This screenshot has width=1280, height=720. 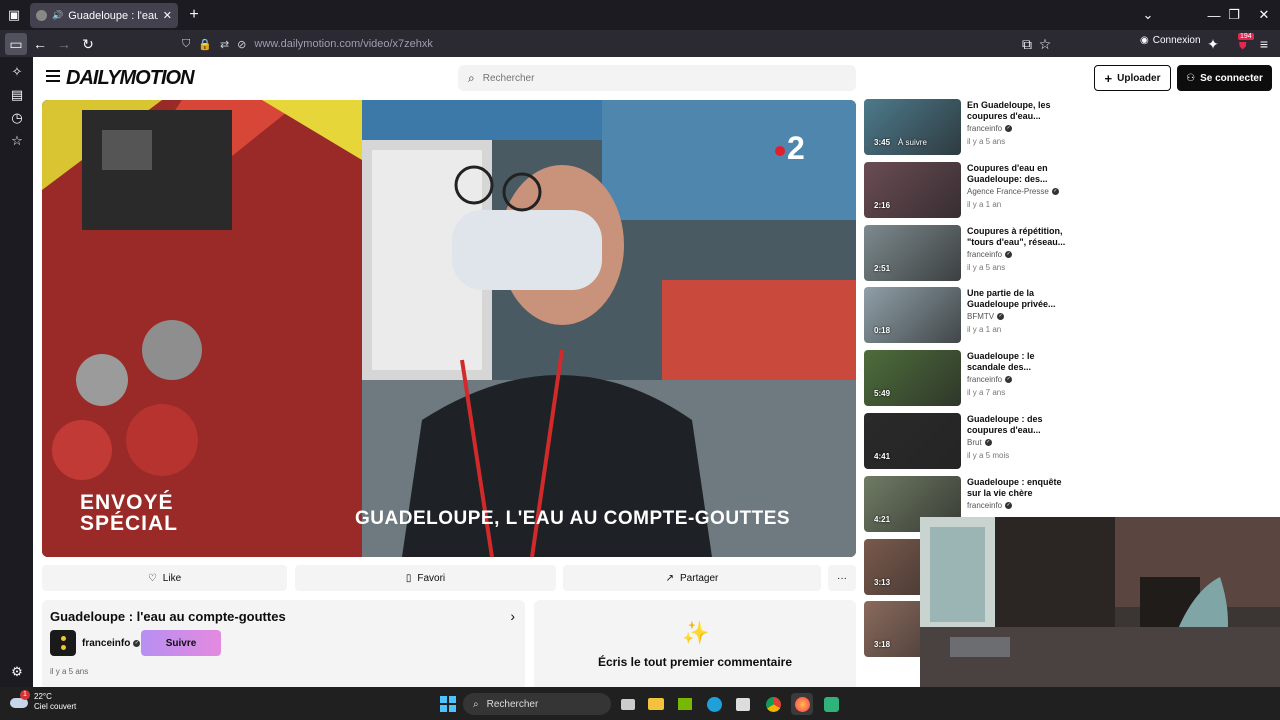 What do you see at coordinates (1262, 15) in the screenshot?
I see `close-window-button: ✕` at bounding box center [1262, 15].